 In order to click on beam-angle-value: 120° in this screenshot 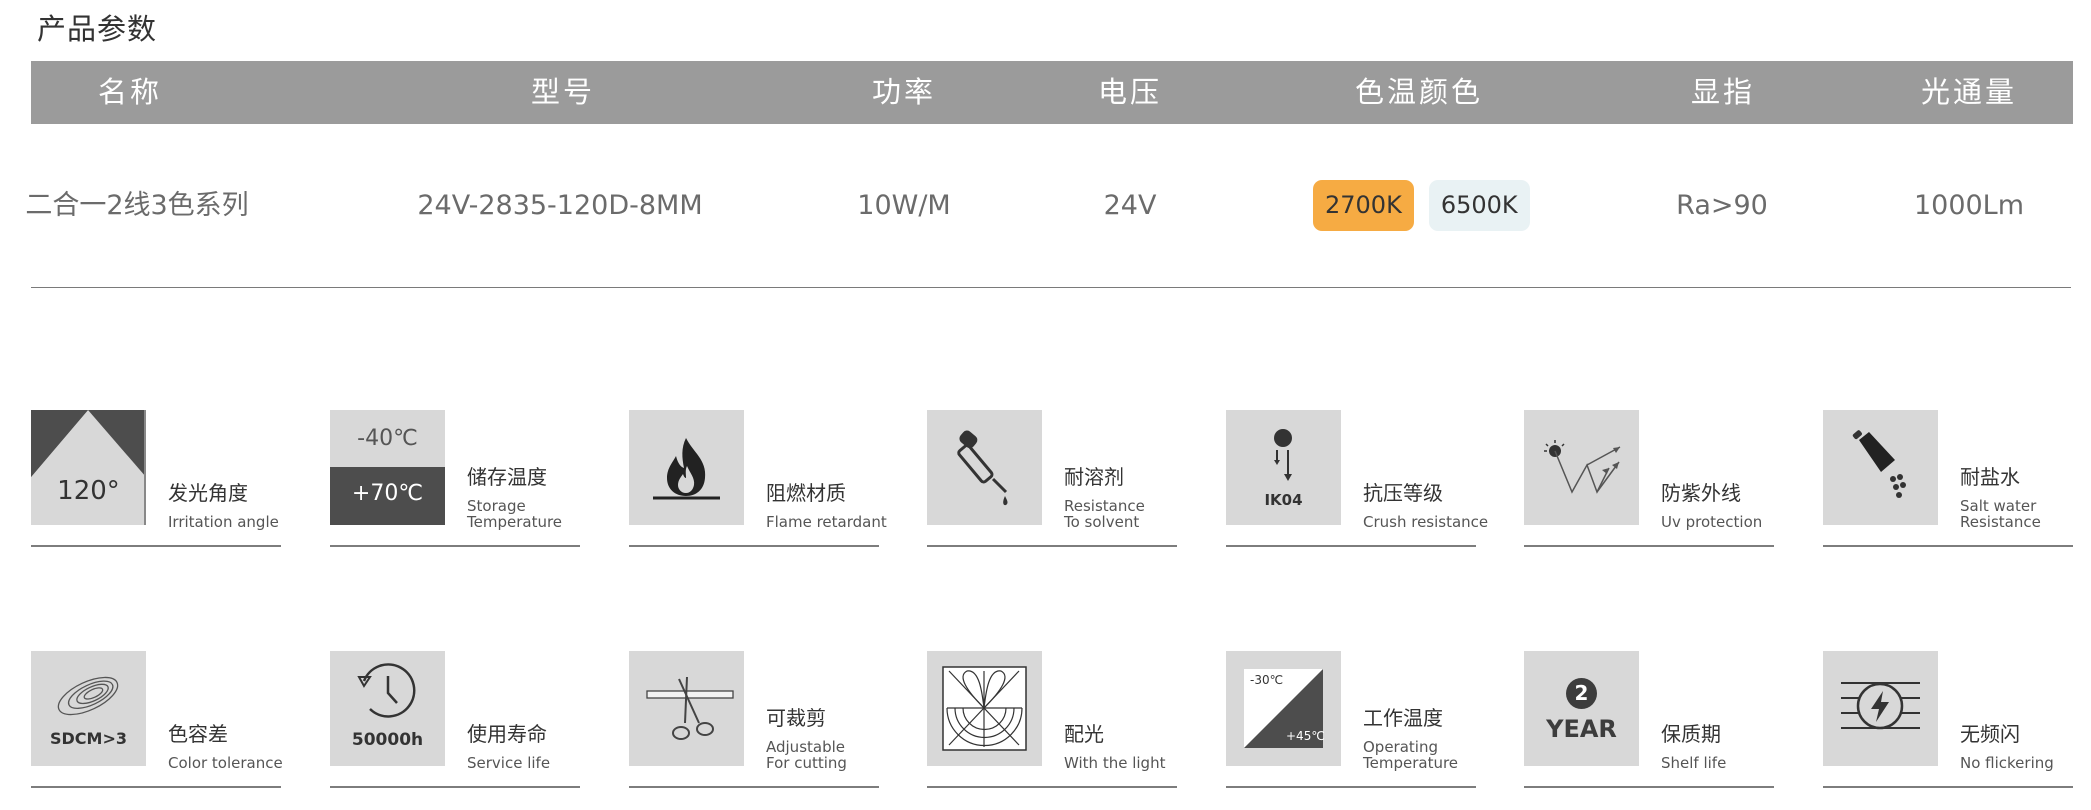, I will do `click(88, 491)`.